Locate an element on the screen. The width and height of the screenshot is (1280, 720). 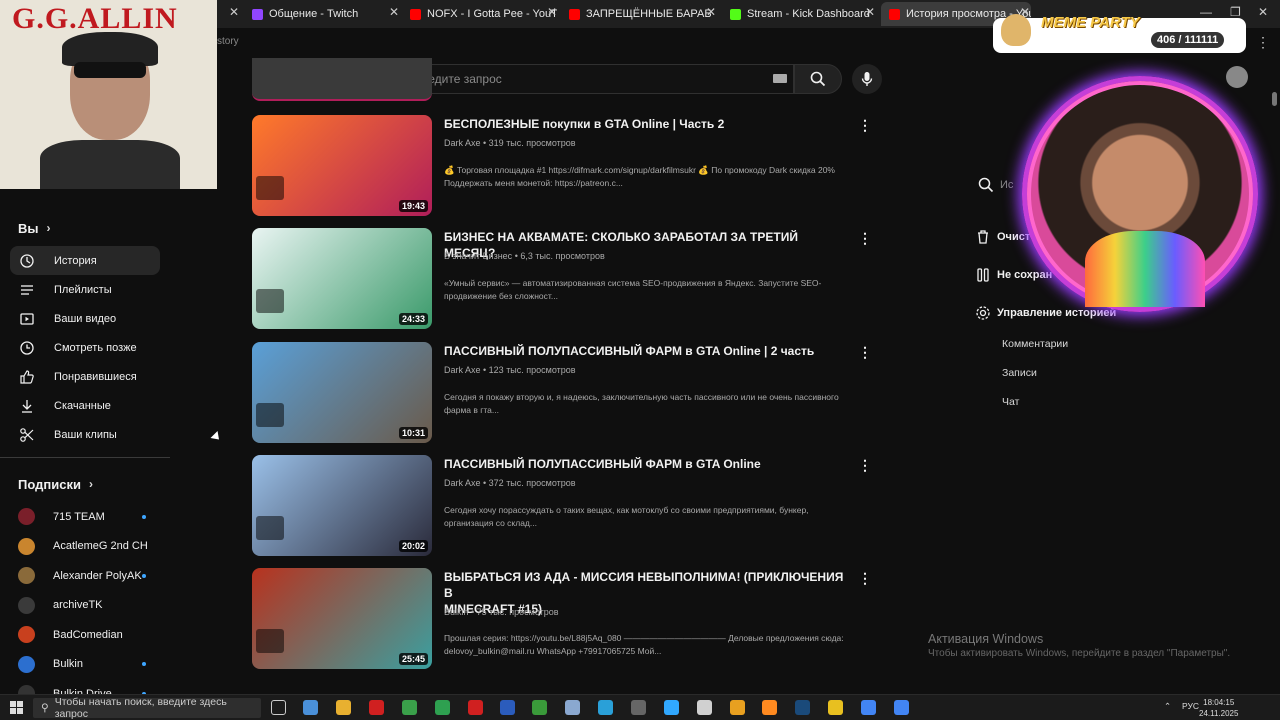
browser-tab-kick: Stream - Kick Dashboard is located at coordinates (799, 14).